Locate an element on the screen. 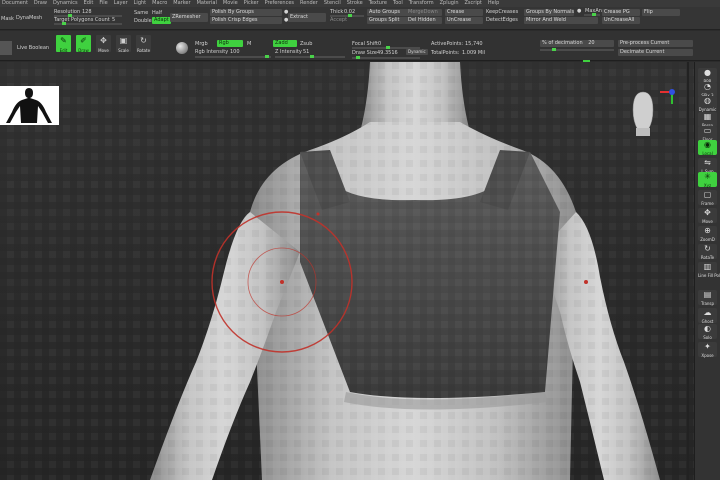  shelf-floor-button: ▭Floor is located at coordinates (707, 134).